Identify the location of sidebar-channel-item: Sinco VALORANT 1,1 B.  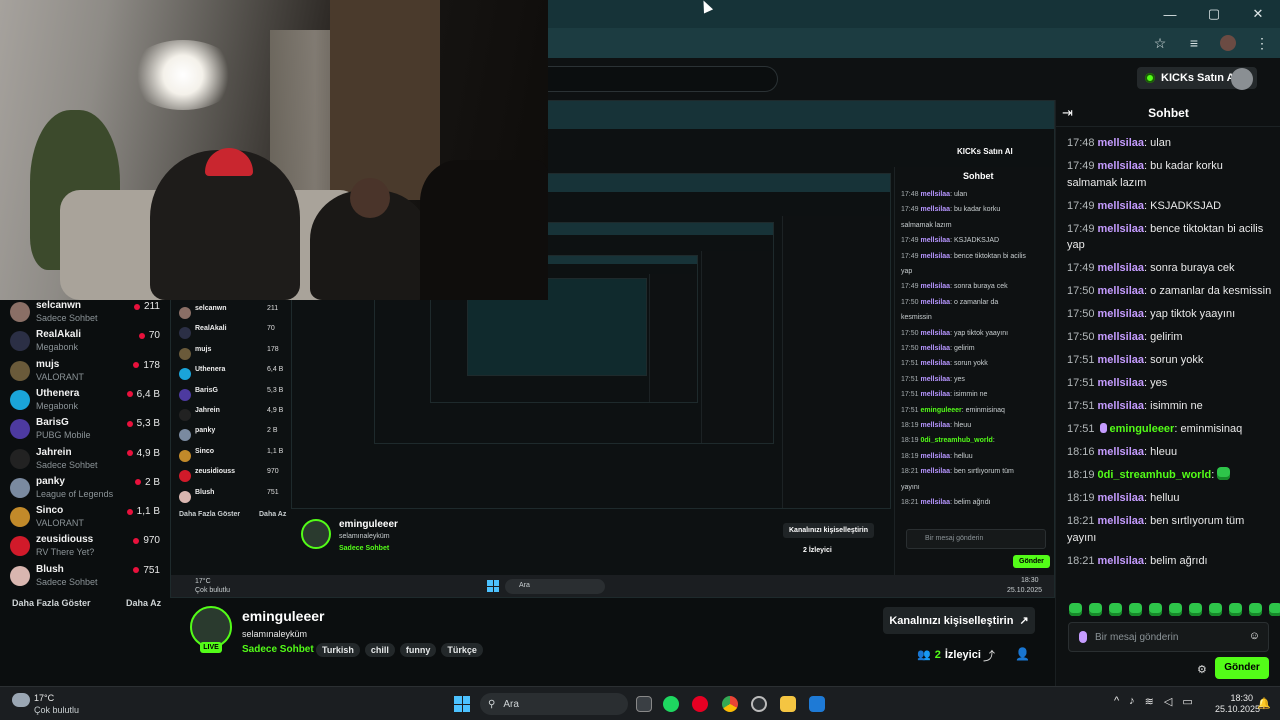
(85, 519).